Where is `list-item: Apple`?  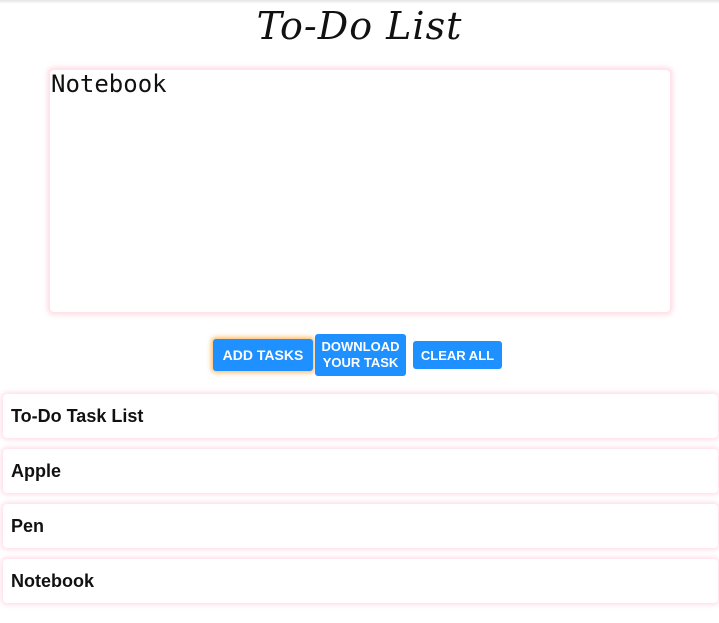 list-item: Apple is located at coordinates (360, 471).